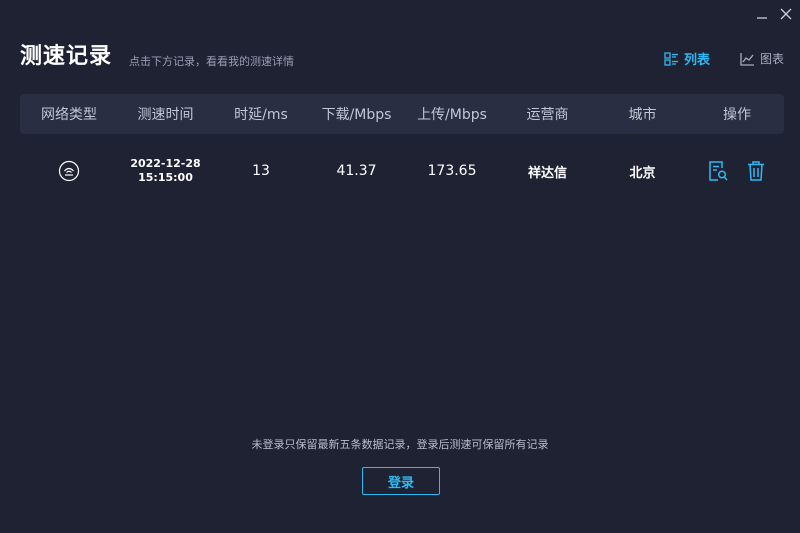 The height and width of the screenshot is (533, 800). I want to click on view-detail-button, so click(718, 171).